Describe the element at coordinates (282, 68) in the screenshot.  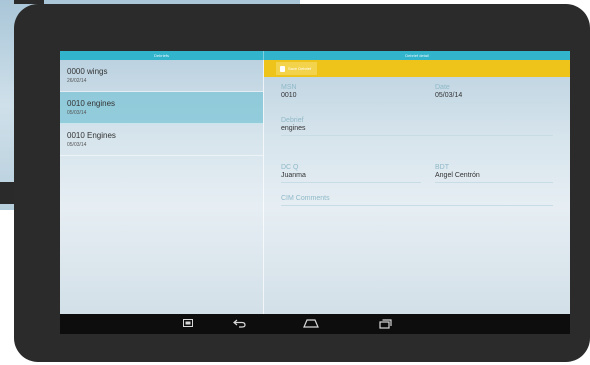
I see `save-icon` at that location.